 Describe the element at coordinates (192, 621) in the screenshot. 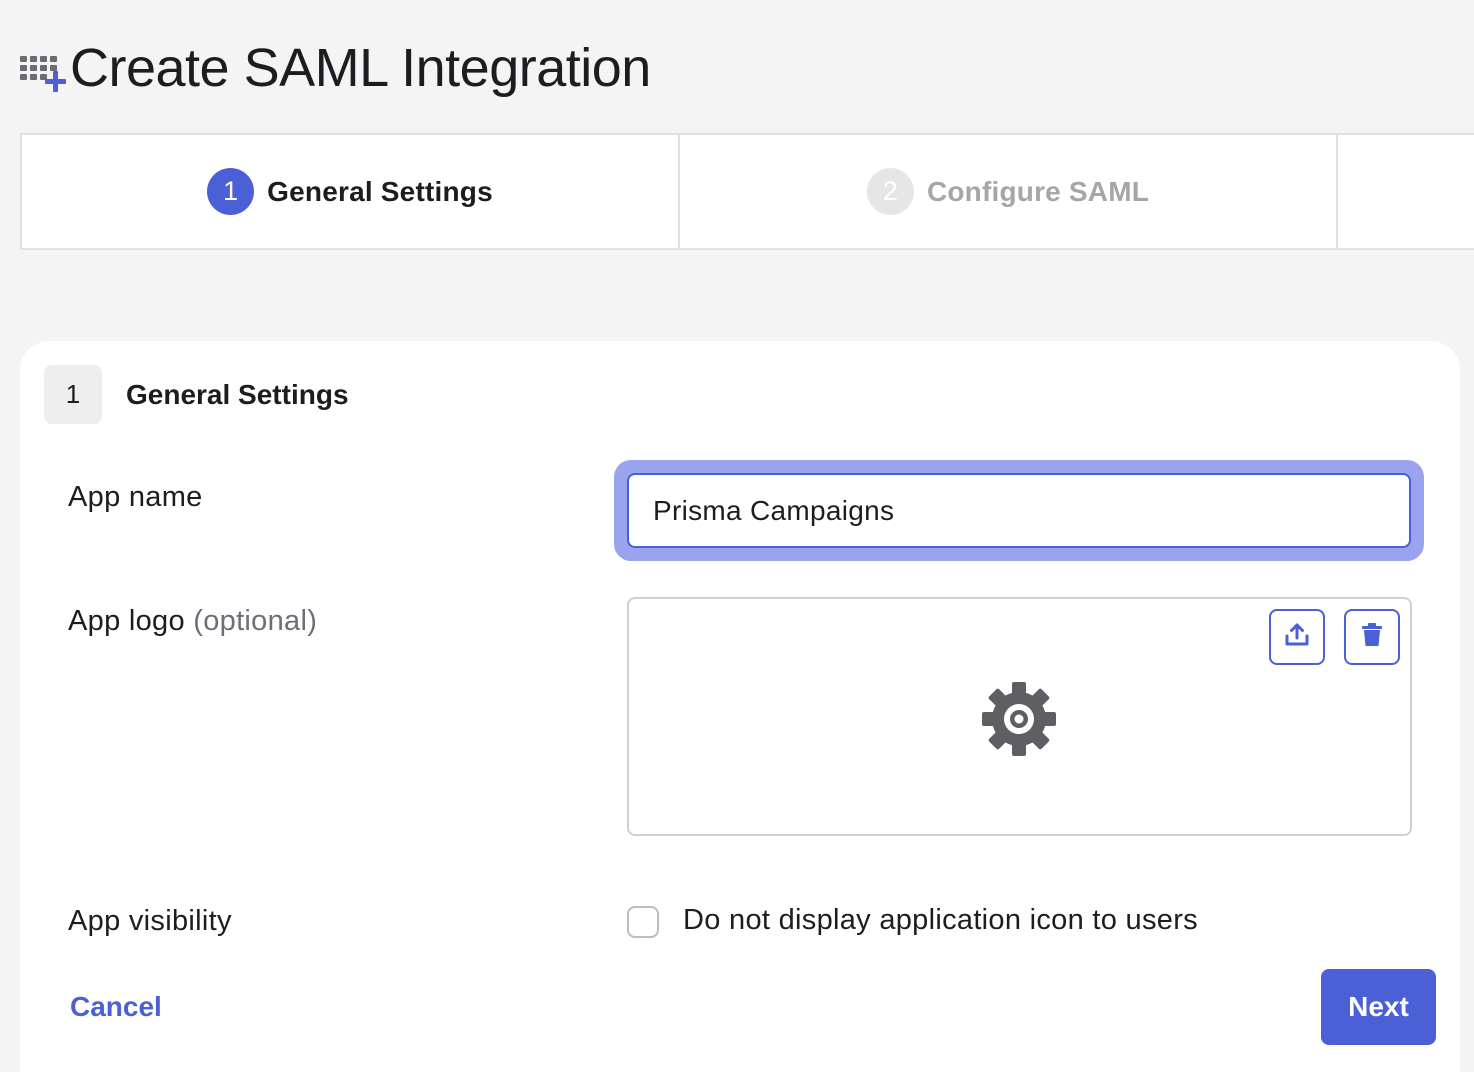

I see `app-logo-label: App logo (optional)` at that location.